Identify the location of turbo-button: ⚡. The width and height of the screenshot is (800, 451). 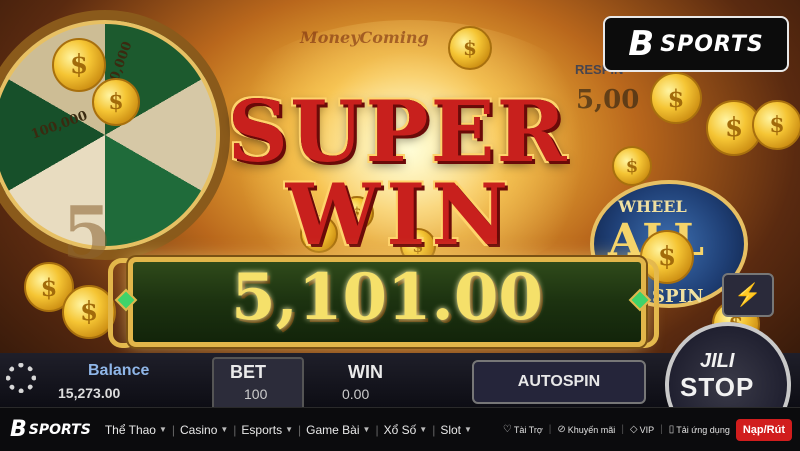
(748, 295).